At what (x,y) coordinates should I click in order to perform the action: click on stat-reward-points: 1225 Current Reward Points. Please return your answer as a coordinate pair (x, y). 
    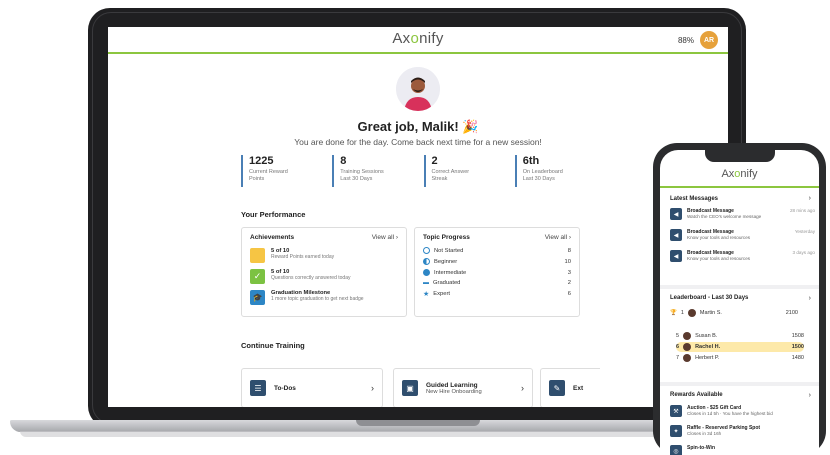
    Looking at the image, I should click on (286, 171).